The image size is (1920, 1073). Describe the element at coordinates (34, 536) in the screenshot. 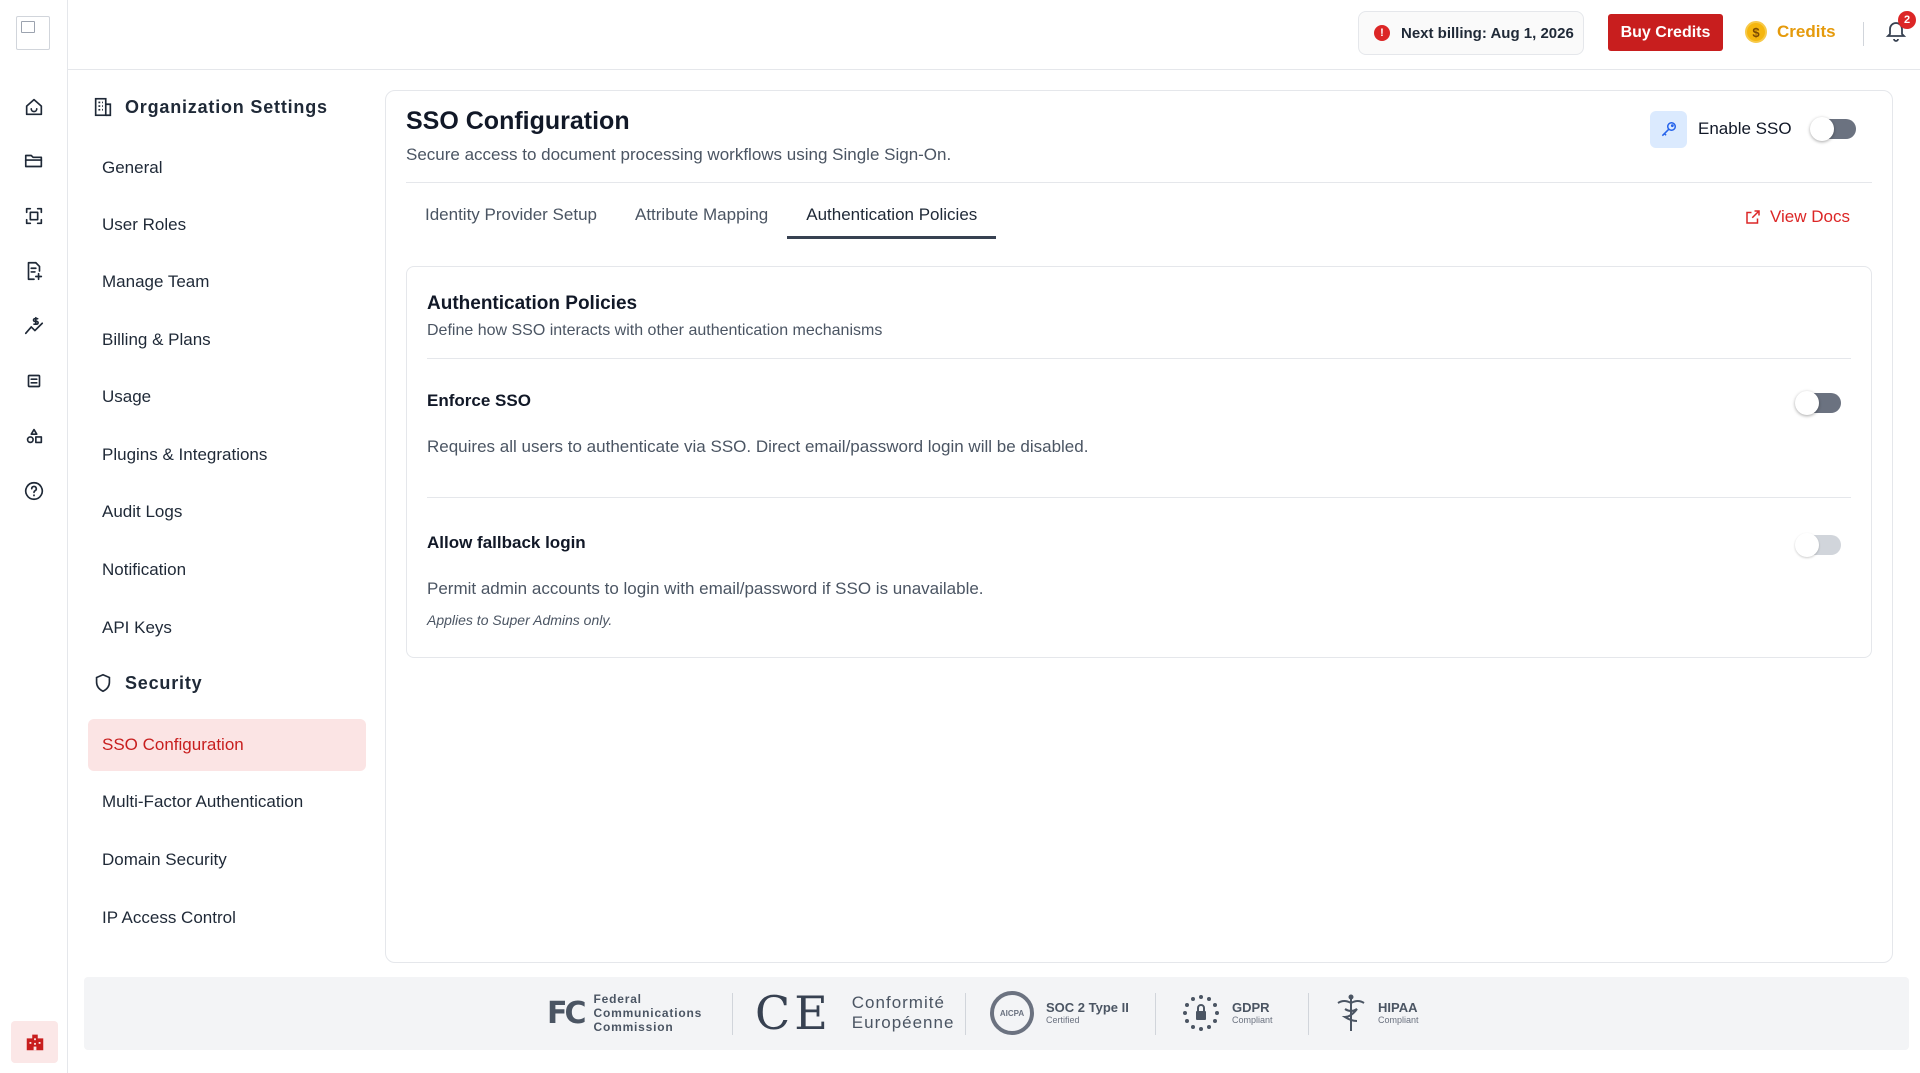

I see `icon-rail` at that location.